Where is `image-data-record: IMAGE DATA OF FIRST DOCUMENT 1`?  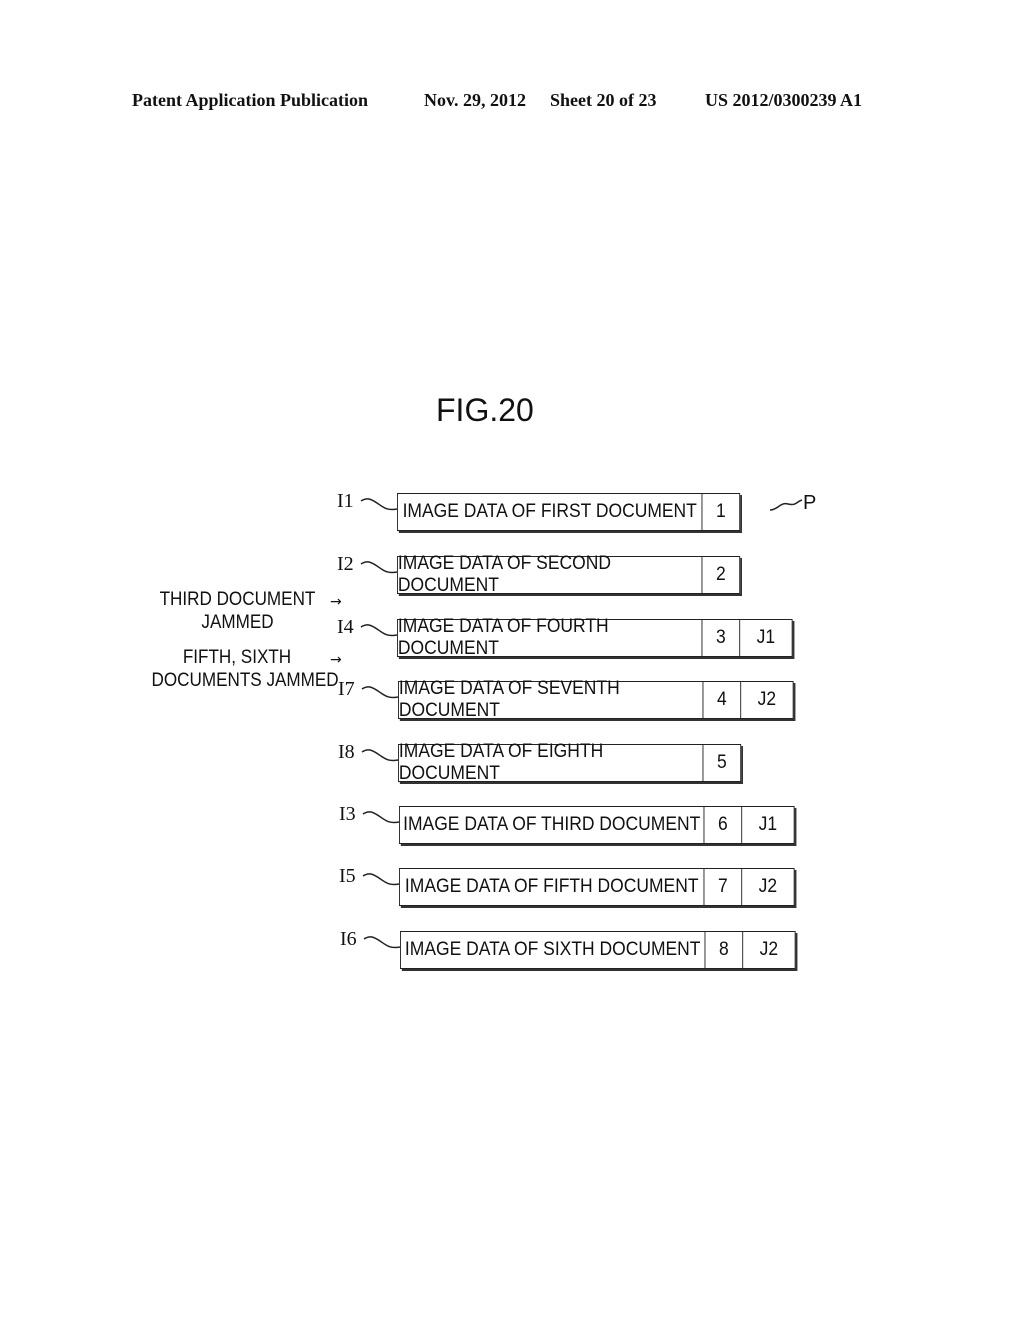
image-data-record: IMAGE DATA OF FIRST DOCUMENT 1 is located at coordinates (569, 512).